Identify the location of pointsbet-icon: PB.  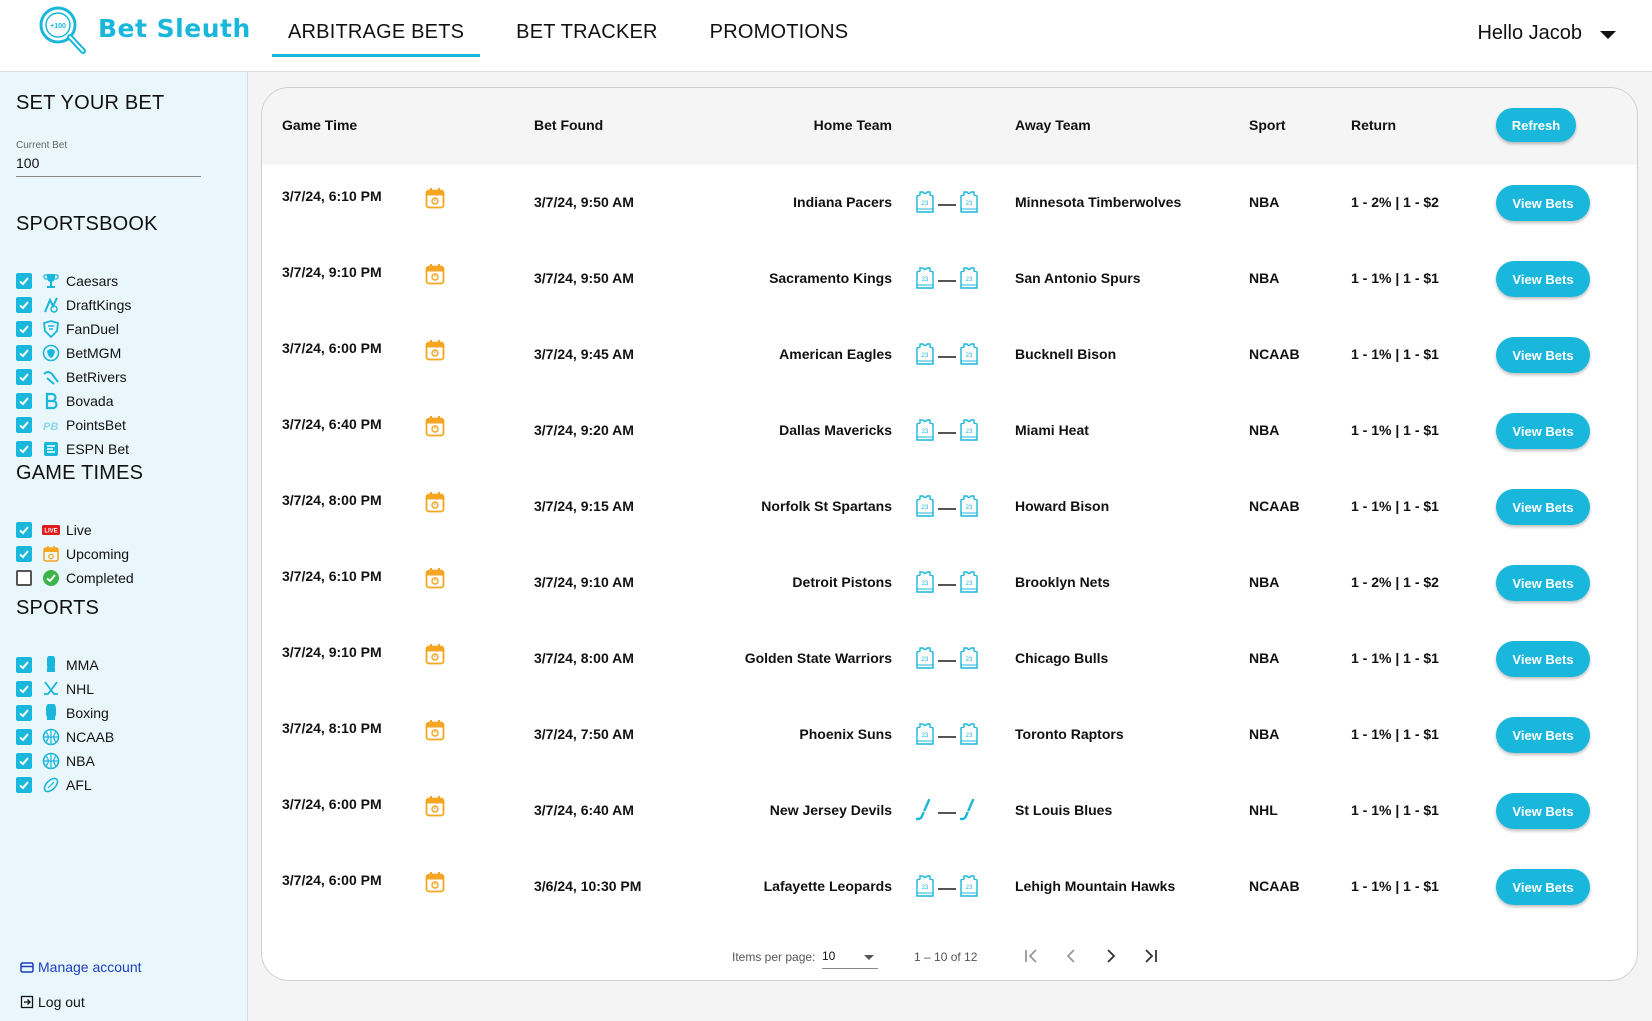
(51, 425).